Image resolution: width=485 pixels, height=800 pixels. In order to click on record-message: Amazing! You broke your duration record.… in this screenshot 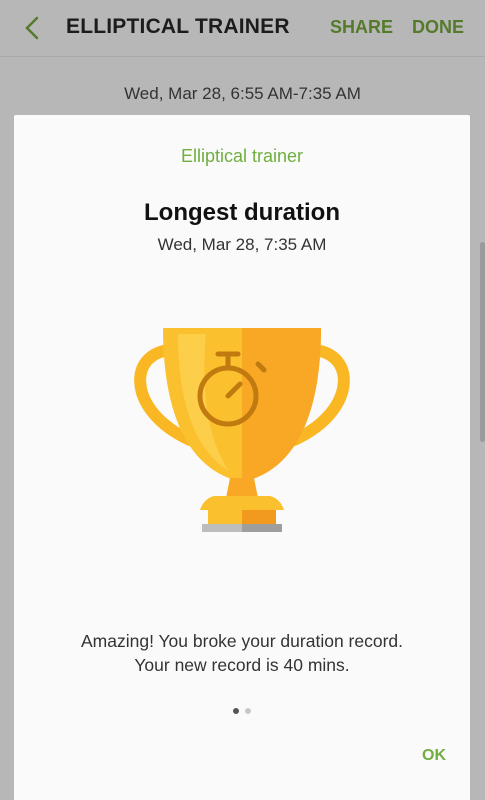, I will do `click(242, 653)`.